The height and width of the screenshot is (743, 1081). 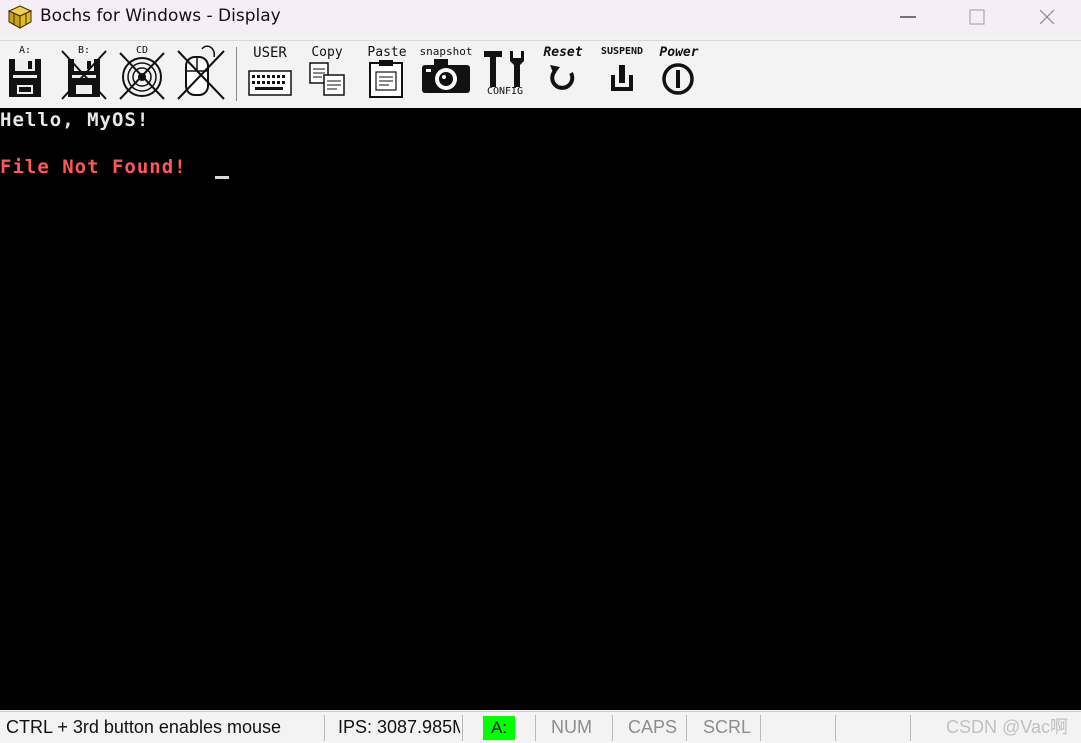 I want to click on reset-icon, so click(x=562, y=77).